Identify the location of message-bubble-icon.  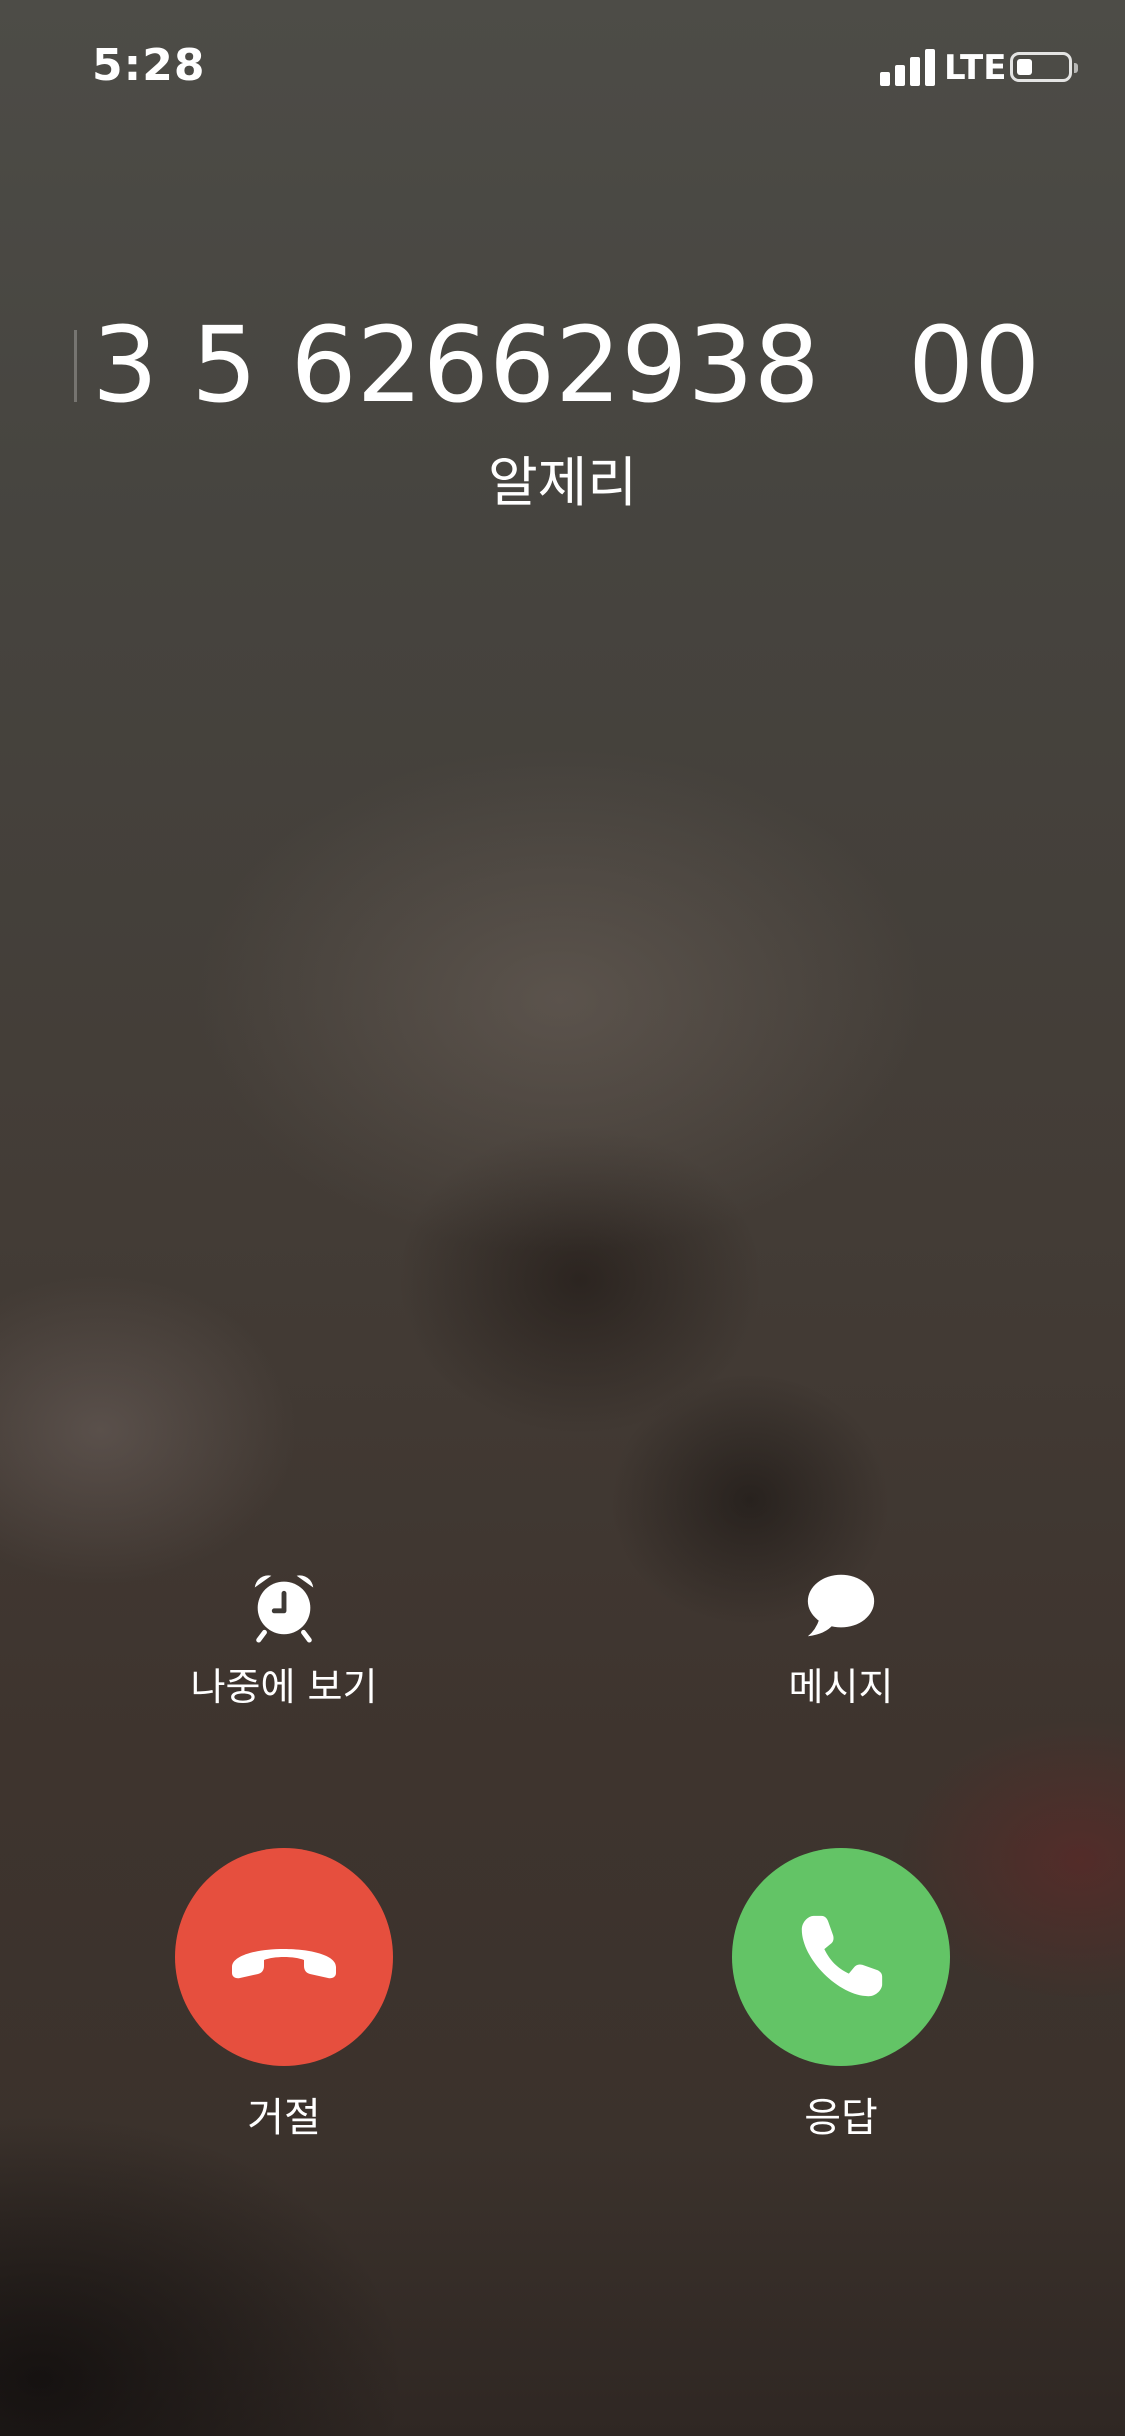
(841, 1605).